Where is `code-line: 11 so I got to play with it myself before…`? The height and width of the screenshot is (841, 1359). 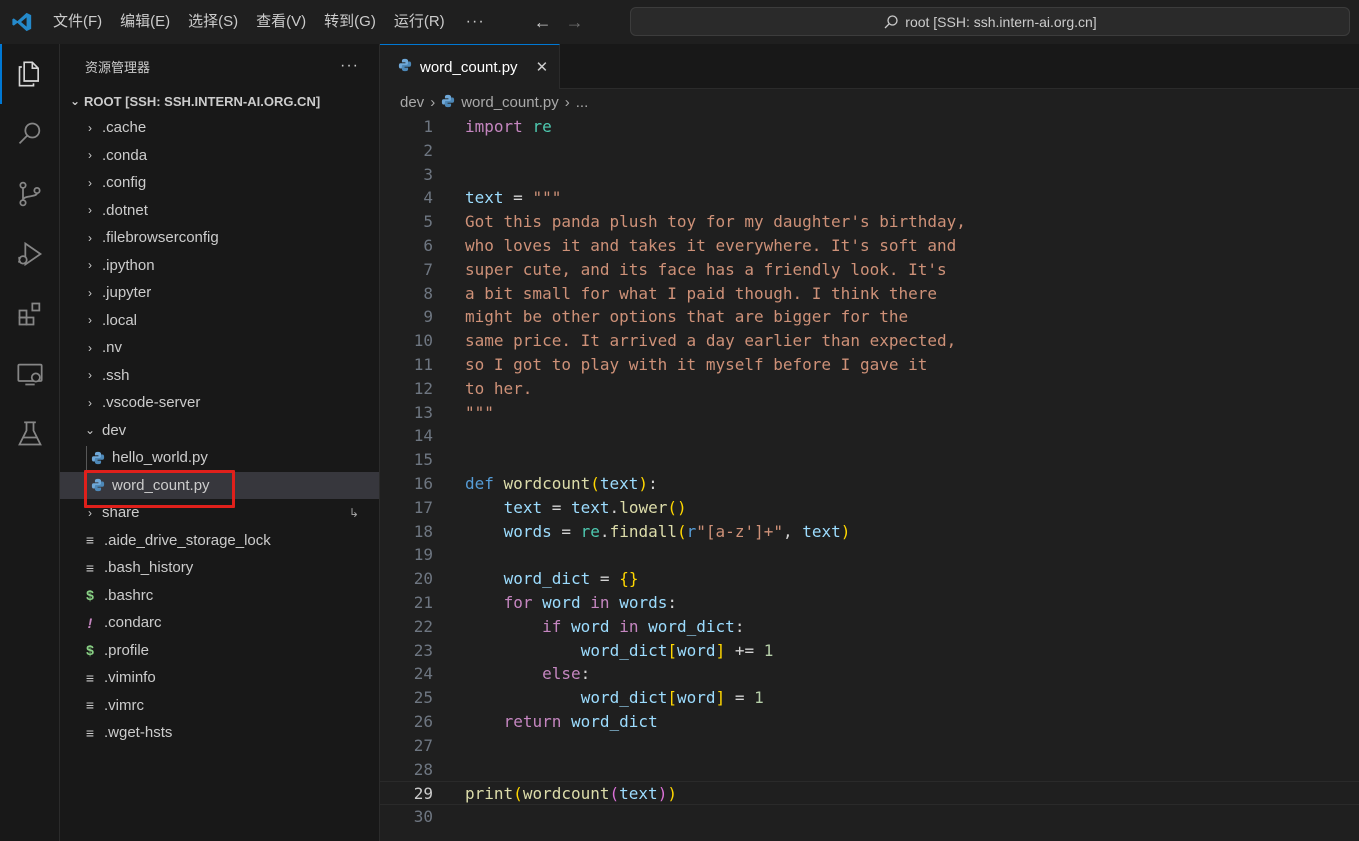 code-line: 11 so I got to play with it myself before… is located at coordinates (869, 365).